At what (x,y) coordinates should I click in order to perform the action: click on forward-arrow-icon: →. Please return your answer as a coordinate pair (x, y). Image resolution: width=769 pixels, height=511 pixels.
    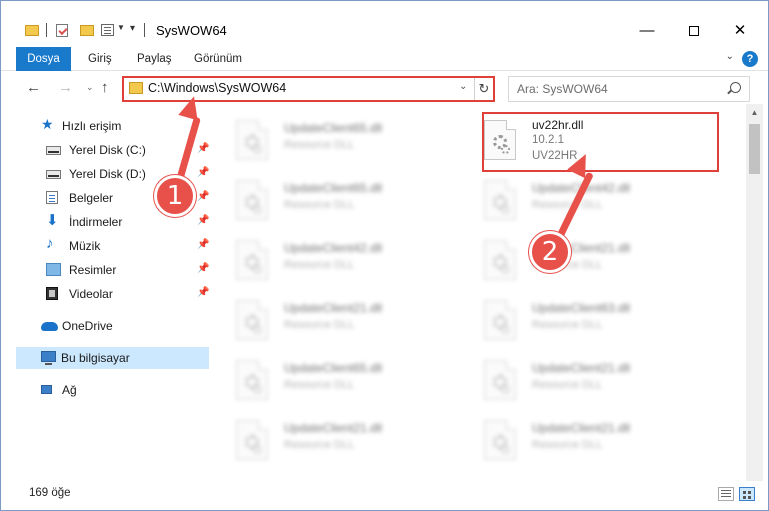
    Looking at the image, I should click on (65, 87).